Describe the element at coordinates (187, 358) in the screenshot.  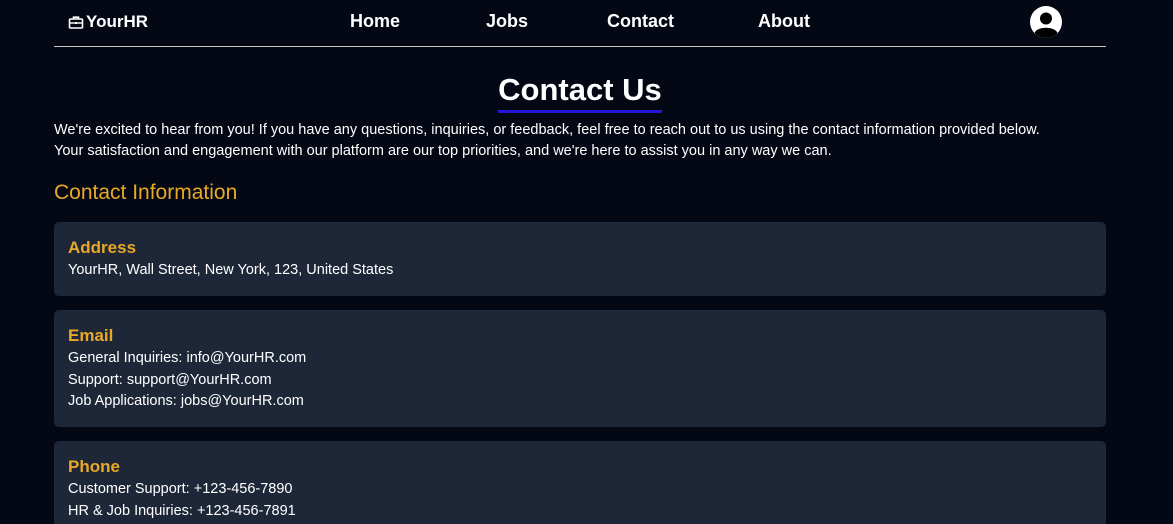
I see `email-general: General Inquiries: info@YourHR.com` at that location.